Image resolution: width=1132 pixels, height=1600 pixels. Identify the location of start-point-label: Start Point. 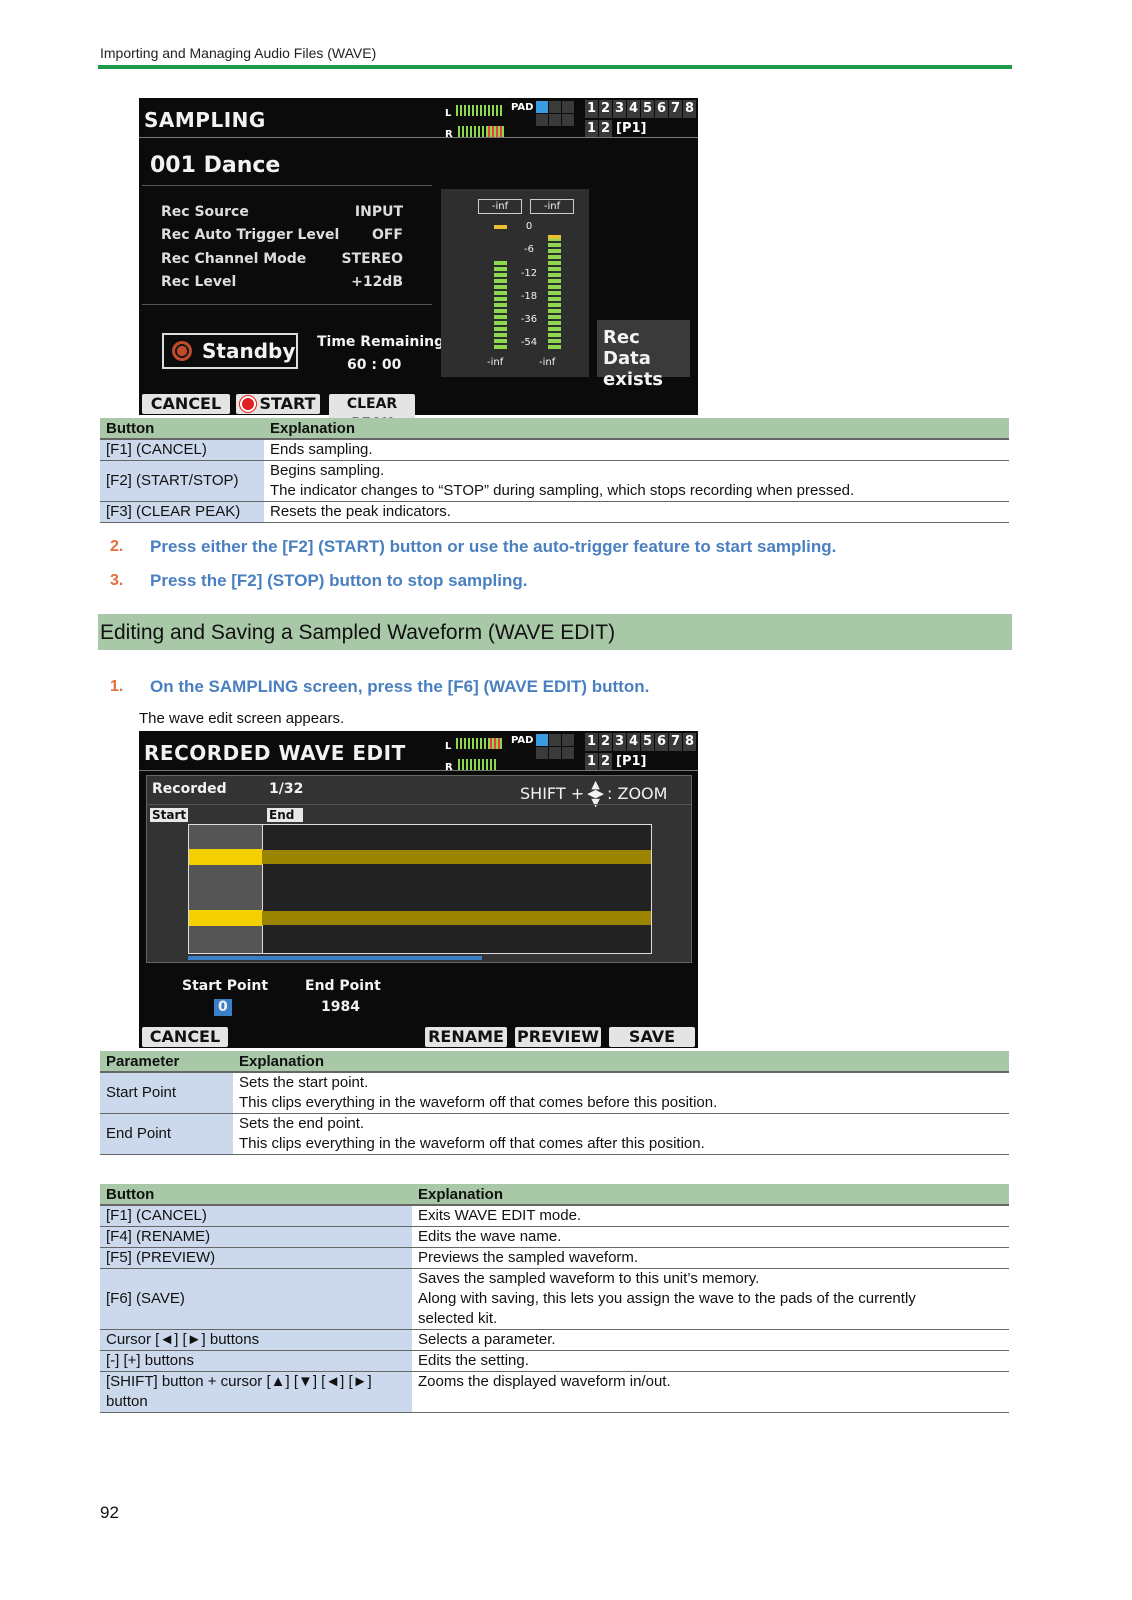
(225, 986).